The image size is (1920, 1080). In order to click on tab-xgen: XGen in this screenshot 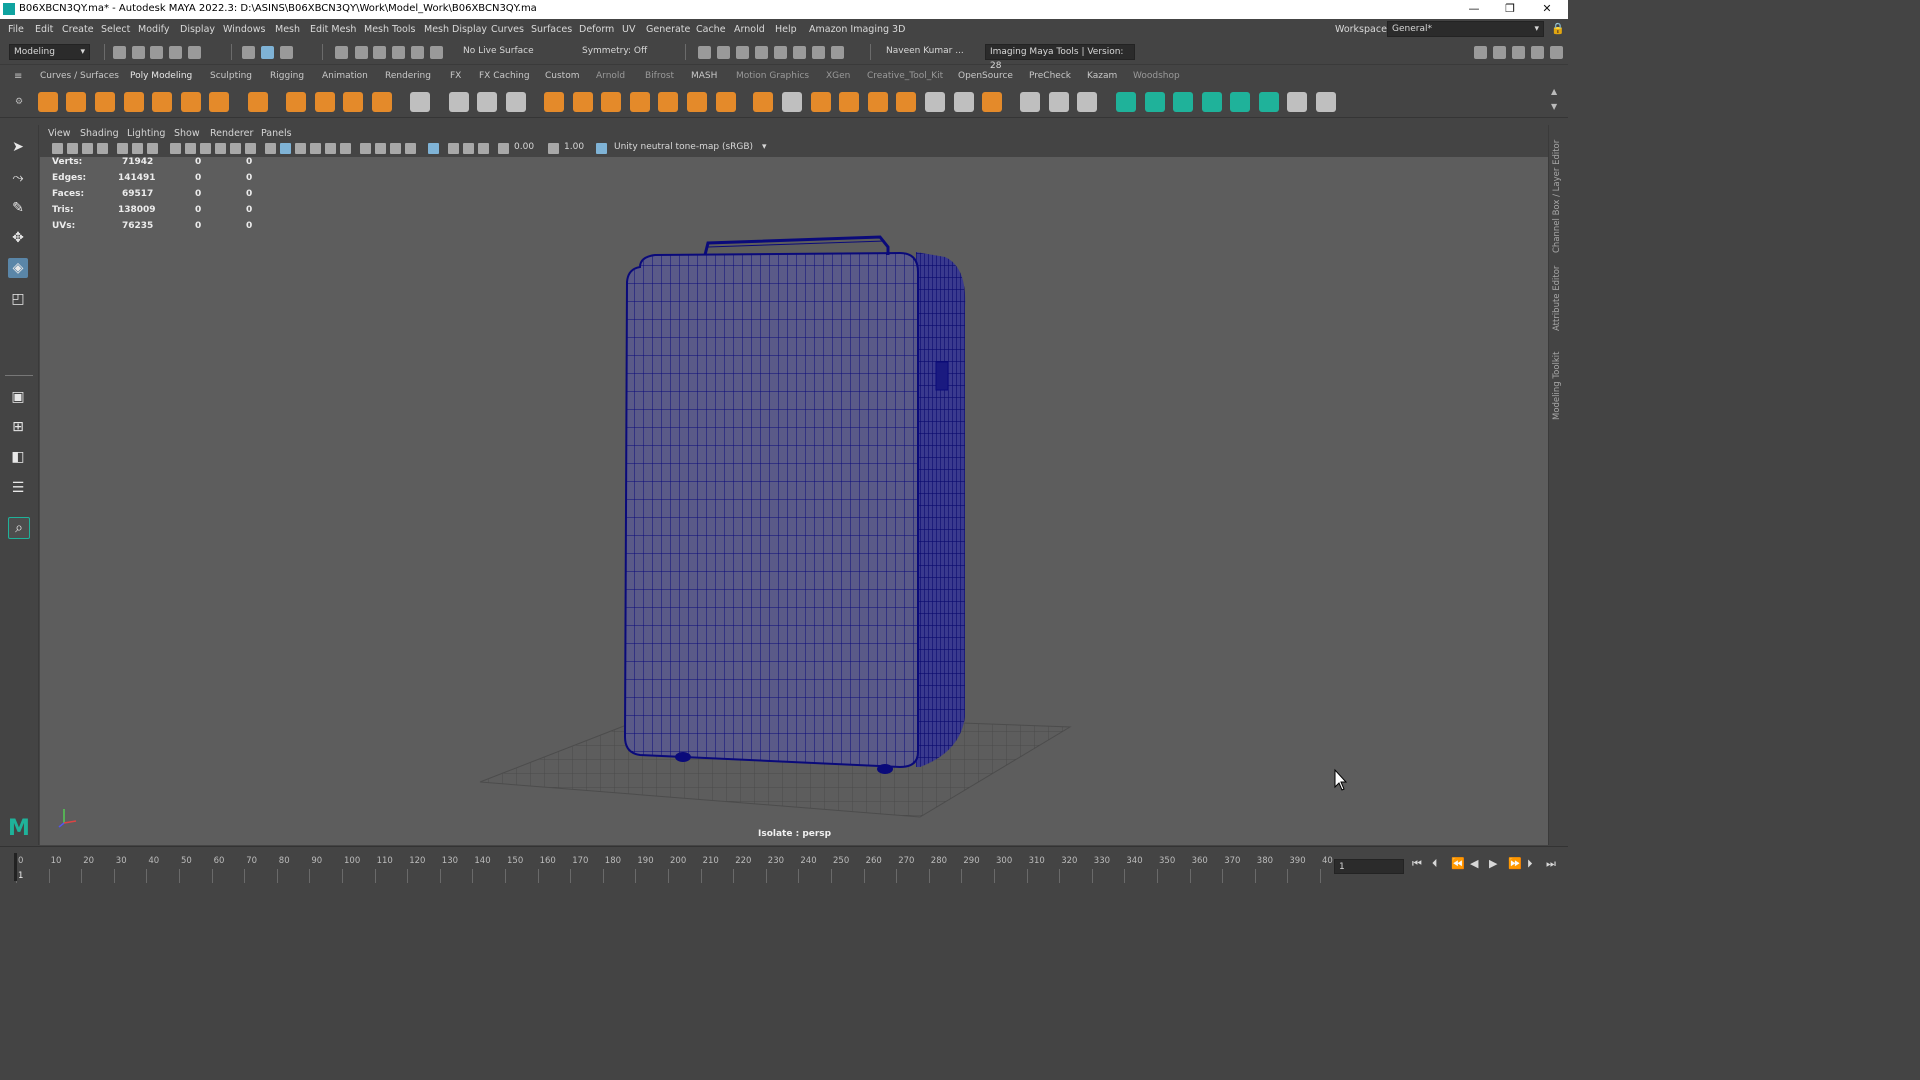, I will do `click(838, 76)`.